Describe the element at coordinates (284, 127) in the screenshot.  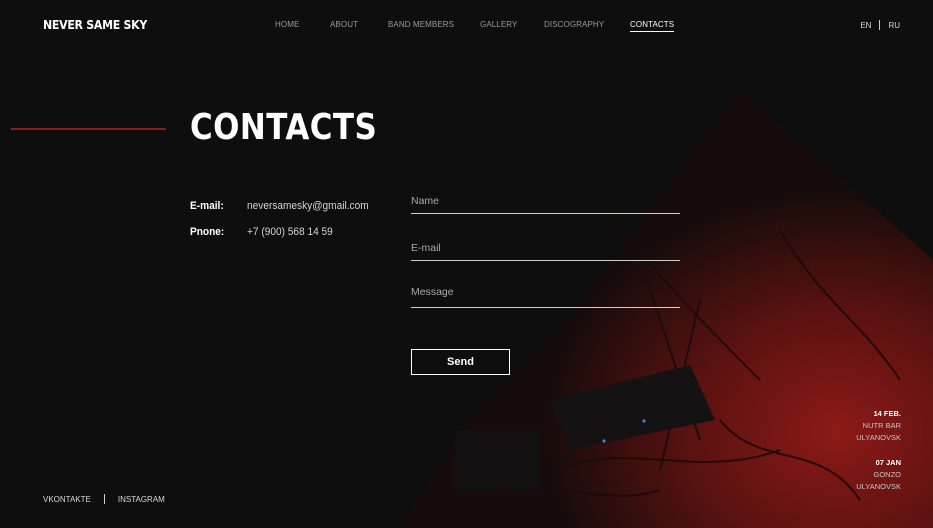
I see `page-title: CONTACTS` at that location.